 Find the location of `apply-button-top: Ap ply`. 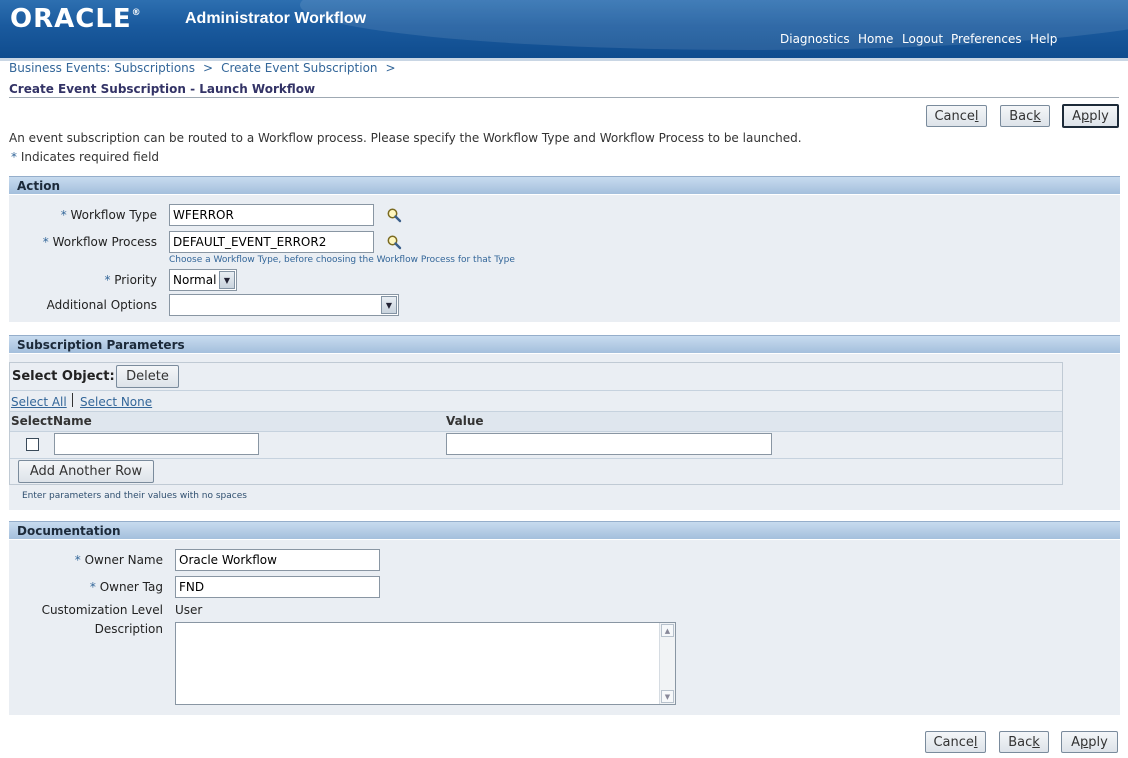

apply-button-top: Ap ply is located at coordinates (1090, 116).